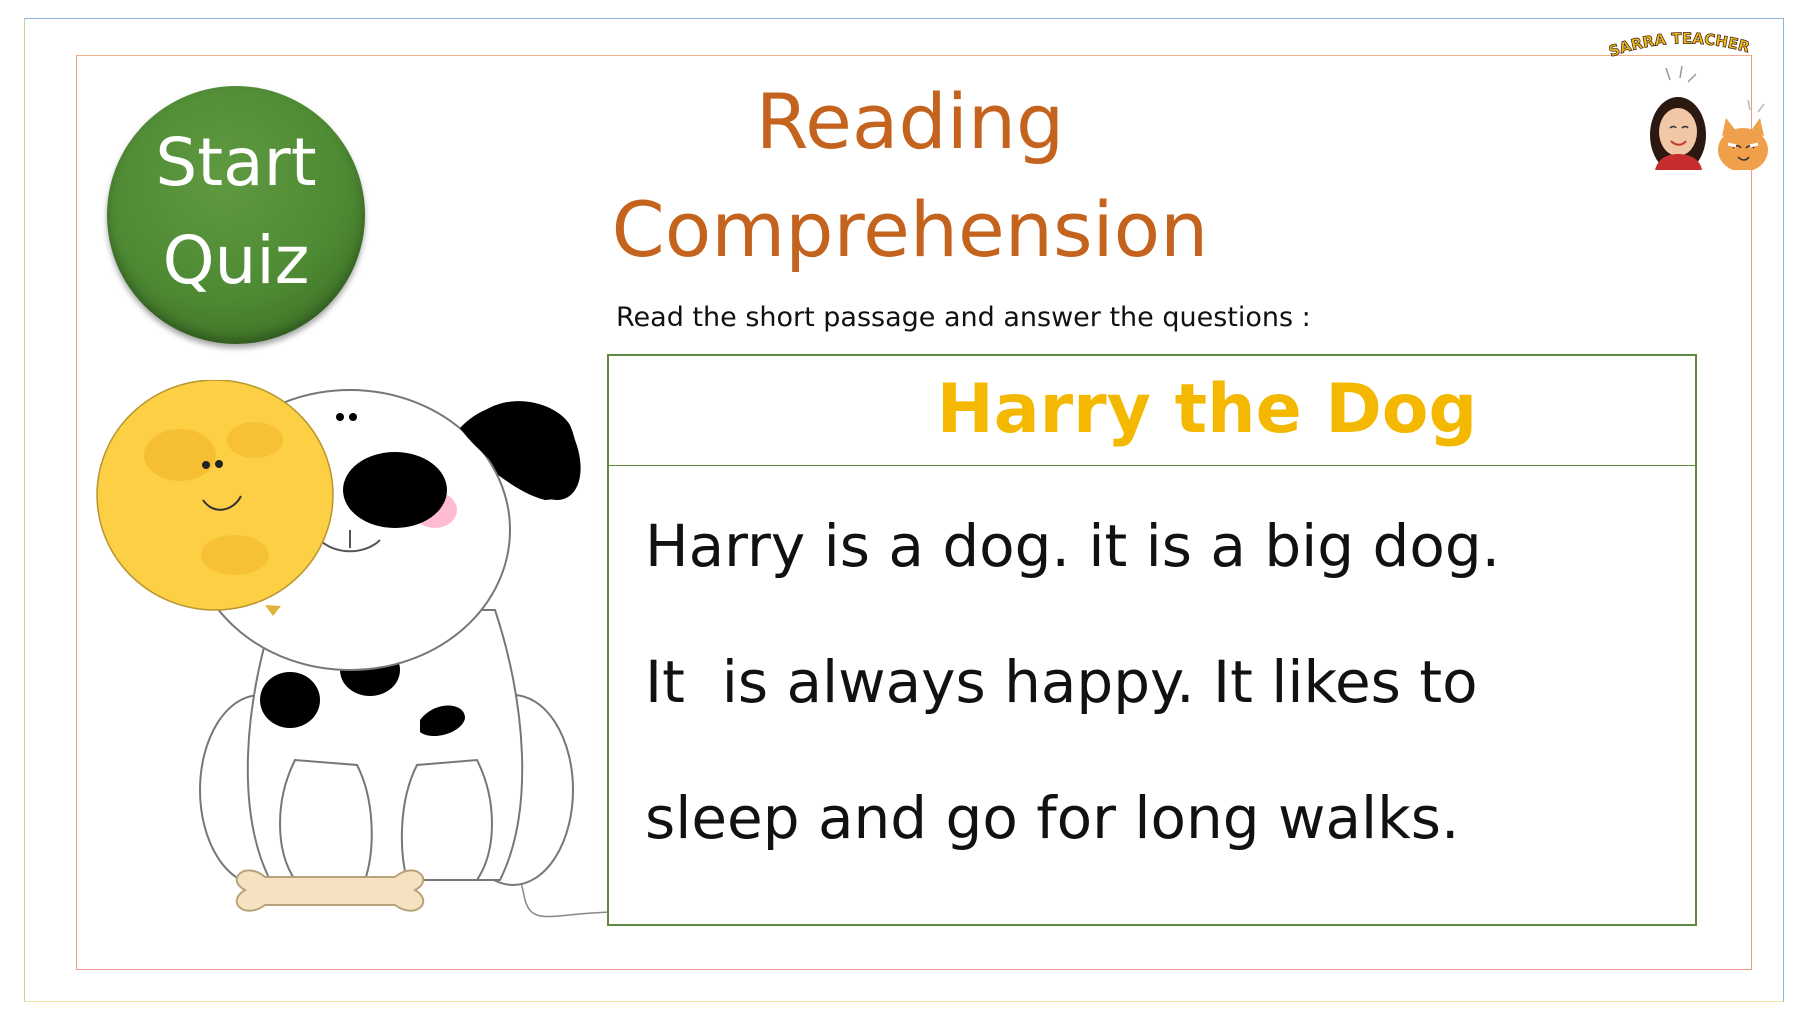  Describe the element at coordinates (1052, 818) in the screenshot. I see `story-line-3: sleep and go for long walks.` at that location.